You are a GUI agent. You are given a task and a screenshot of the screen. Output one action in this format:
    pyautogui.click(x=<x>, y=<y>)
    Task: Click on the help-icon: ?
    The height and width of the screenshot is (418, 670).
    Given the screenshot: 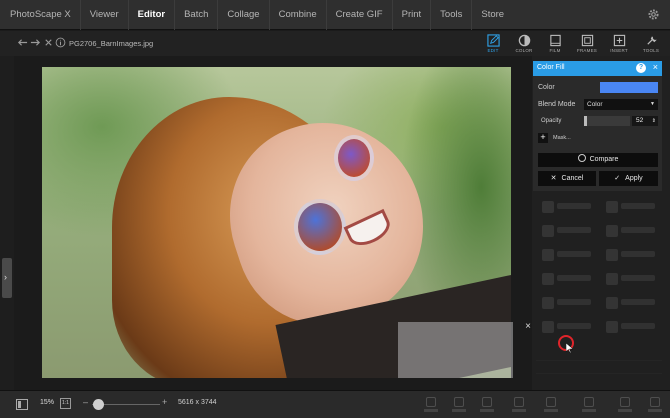 What is the action you would take?
    pyautogui.click(x=641, y=68)
    